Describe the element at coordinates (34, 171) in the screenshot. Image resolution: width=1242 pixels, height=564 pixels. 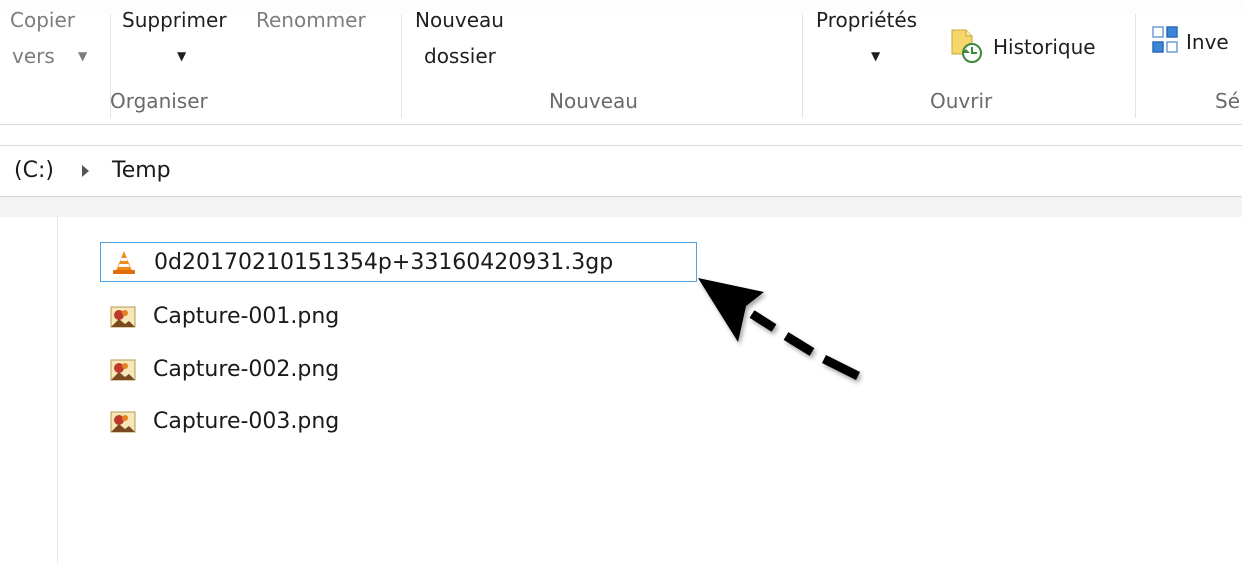
I see `breadcrumb-drive: (C:)` at that location.